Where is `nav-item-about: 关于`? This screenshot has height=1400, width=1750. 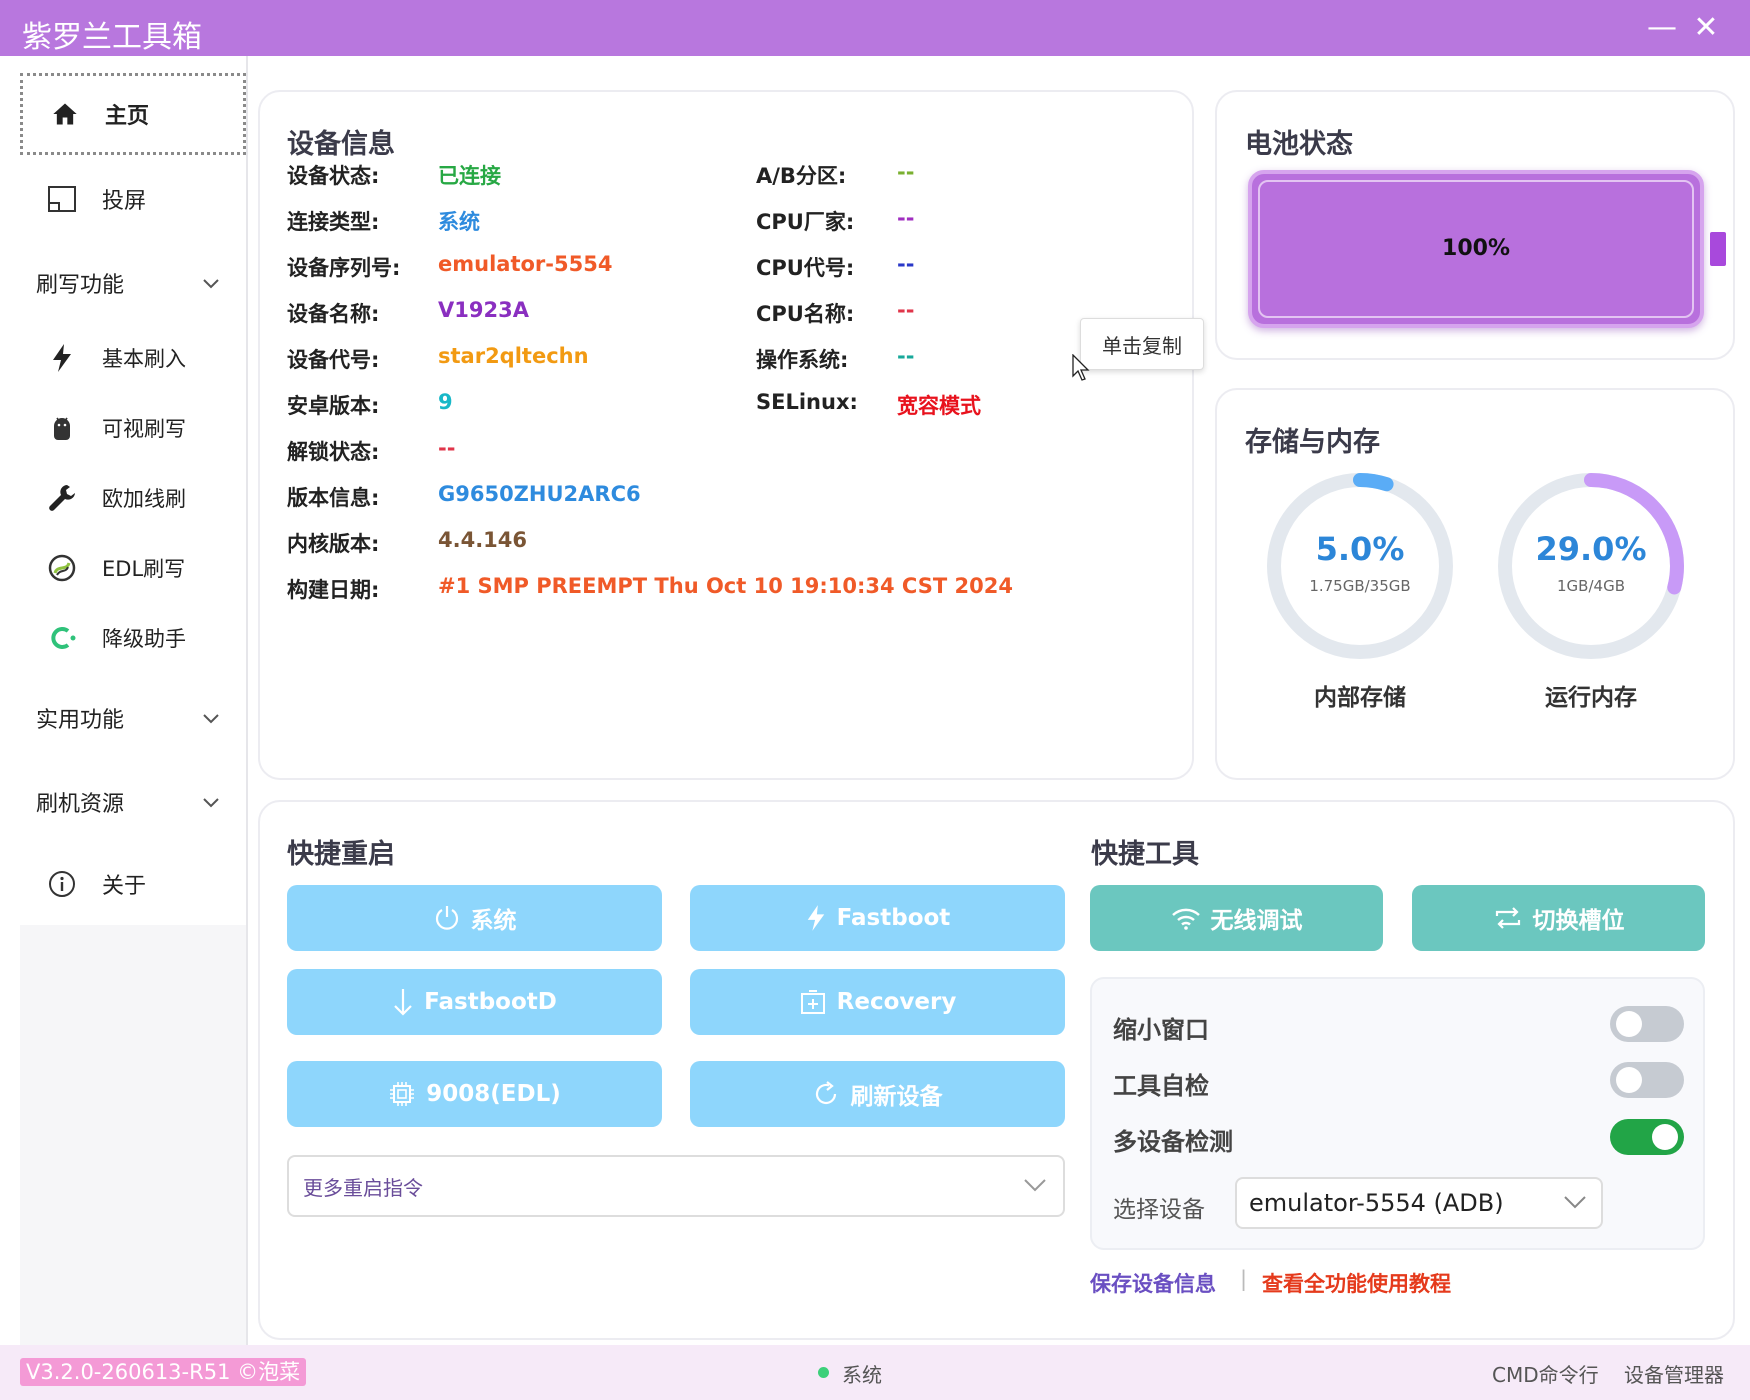
nav-item-about: 关于 is located at coordinates (133, 884).